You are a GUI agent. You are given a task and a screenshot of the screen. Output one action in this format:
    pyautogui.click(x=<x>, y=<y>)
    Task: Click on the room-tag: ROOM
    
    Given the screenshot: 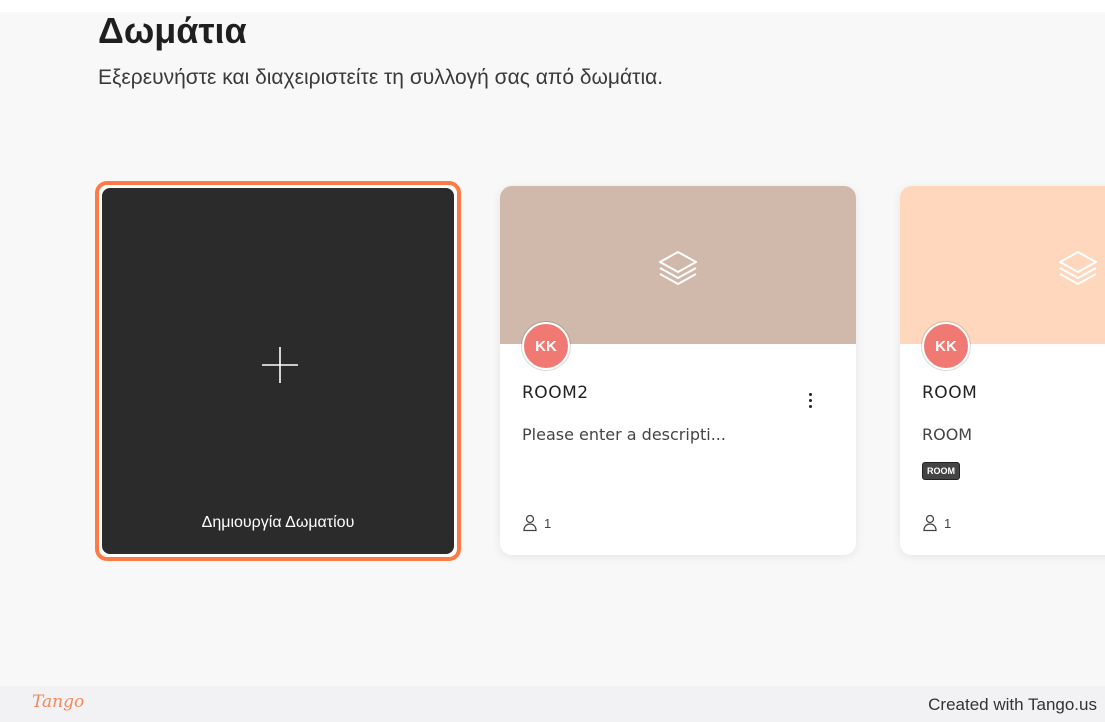 What is the action you would take?
    pyautogui.click(x=941, y=471)
    